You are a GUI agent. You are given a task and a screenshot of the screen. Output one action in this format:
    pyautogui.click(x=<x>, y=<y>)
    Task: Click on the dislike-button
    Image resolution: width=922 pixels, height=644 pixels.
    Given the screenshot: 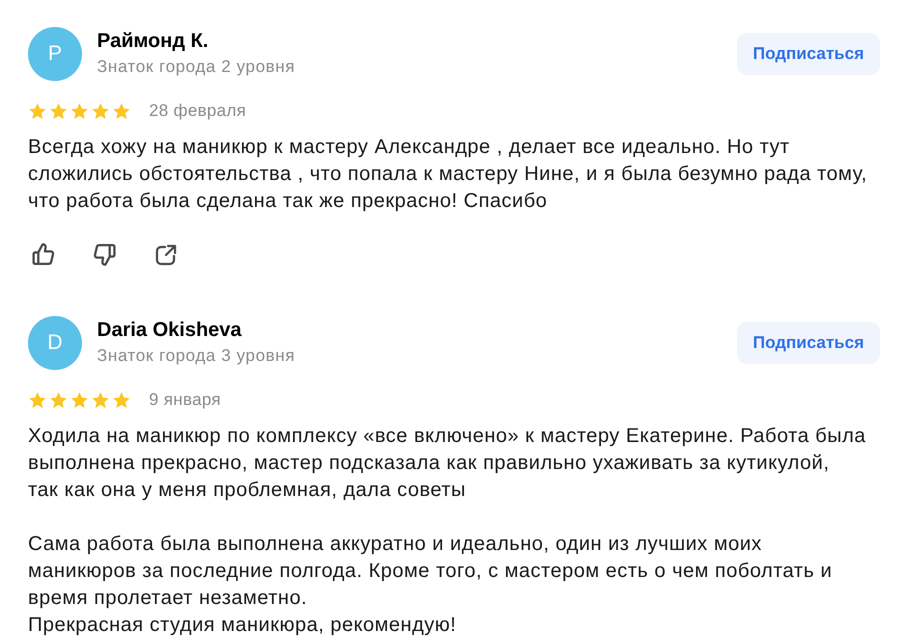 What is the action you would take?
    pyautogui.click(x=104, y=254)
    